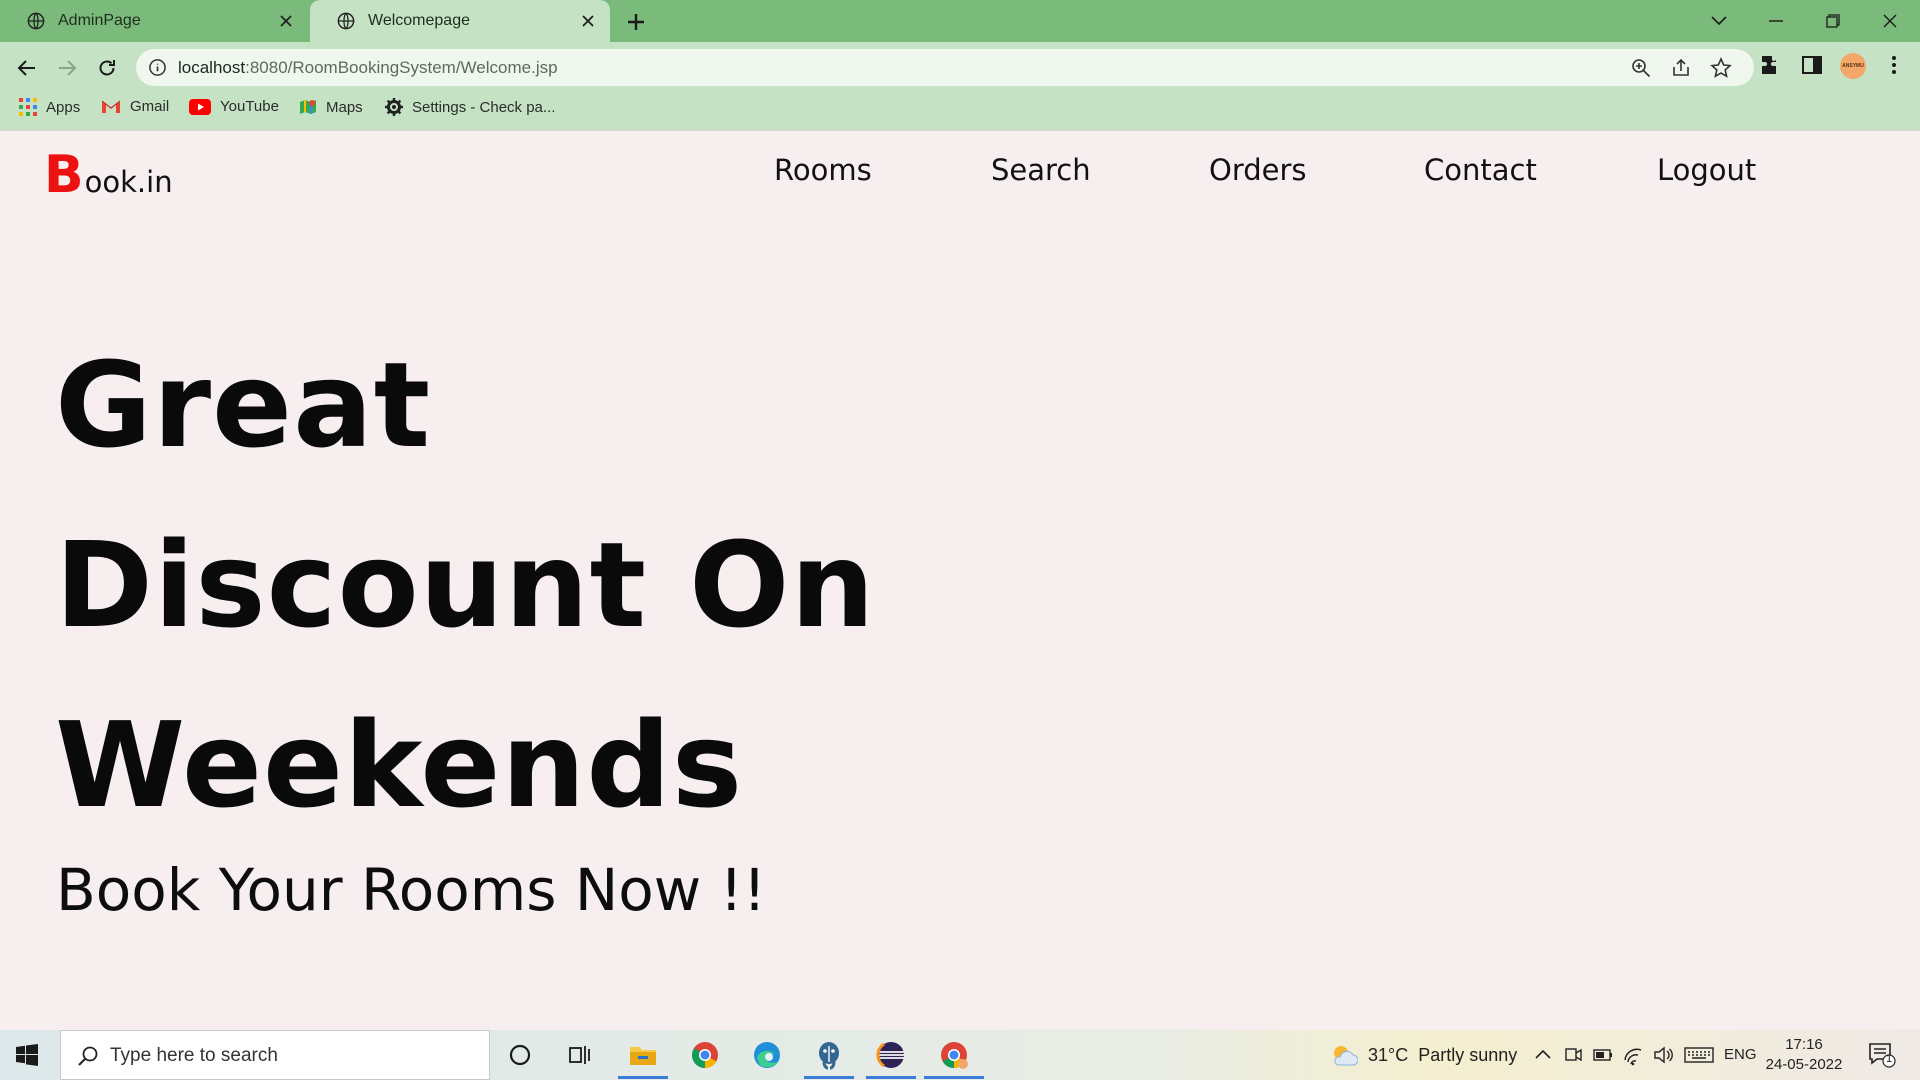 Image resolution: width=1920 pixels, height=1080 pixels. I want to click on bookmark-star-icon, so click(1721, 68).